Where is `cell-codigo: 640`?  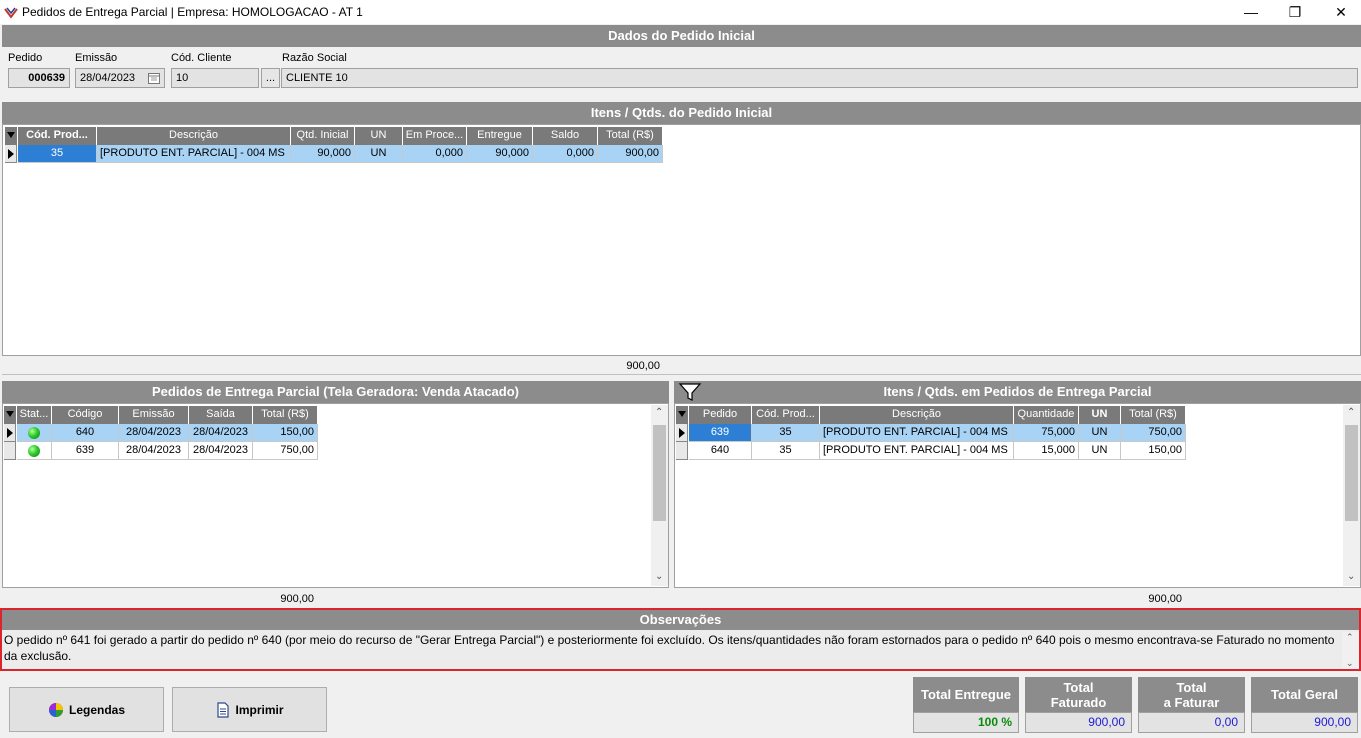 cell-codigo: 640 is located at coordinates (85, 433).